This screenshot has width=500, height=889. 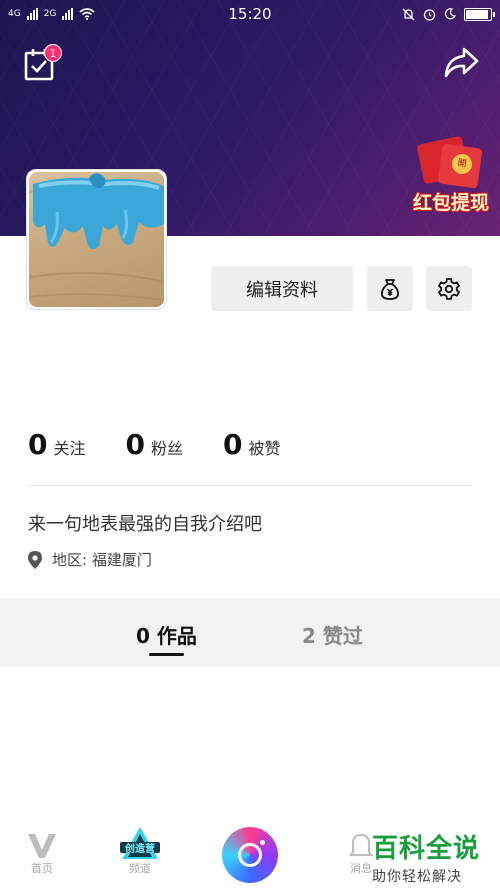 What do you see at coordinates (38, 444) in the screenshot?
I see `following-count: 0` at bounding box center [38, 444].